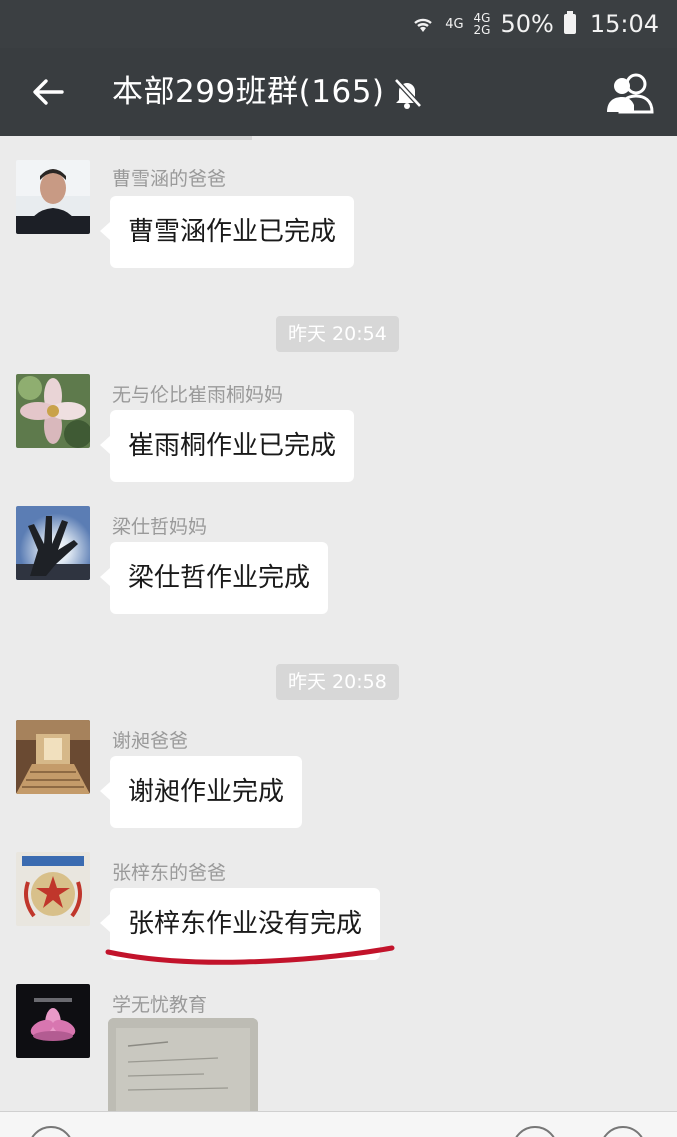 This screenshot has height=1137, width=677. Describe the element at coordinates (160, 527) in the screenshot. I see `sender-name: 梁仕哲妈妈` at that location.